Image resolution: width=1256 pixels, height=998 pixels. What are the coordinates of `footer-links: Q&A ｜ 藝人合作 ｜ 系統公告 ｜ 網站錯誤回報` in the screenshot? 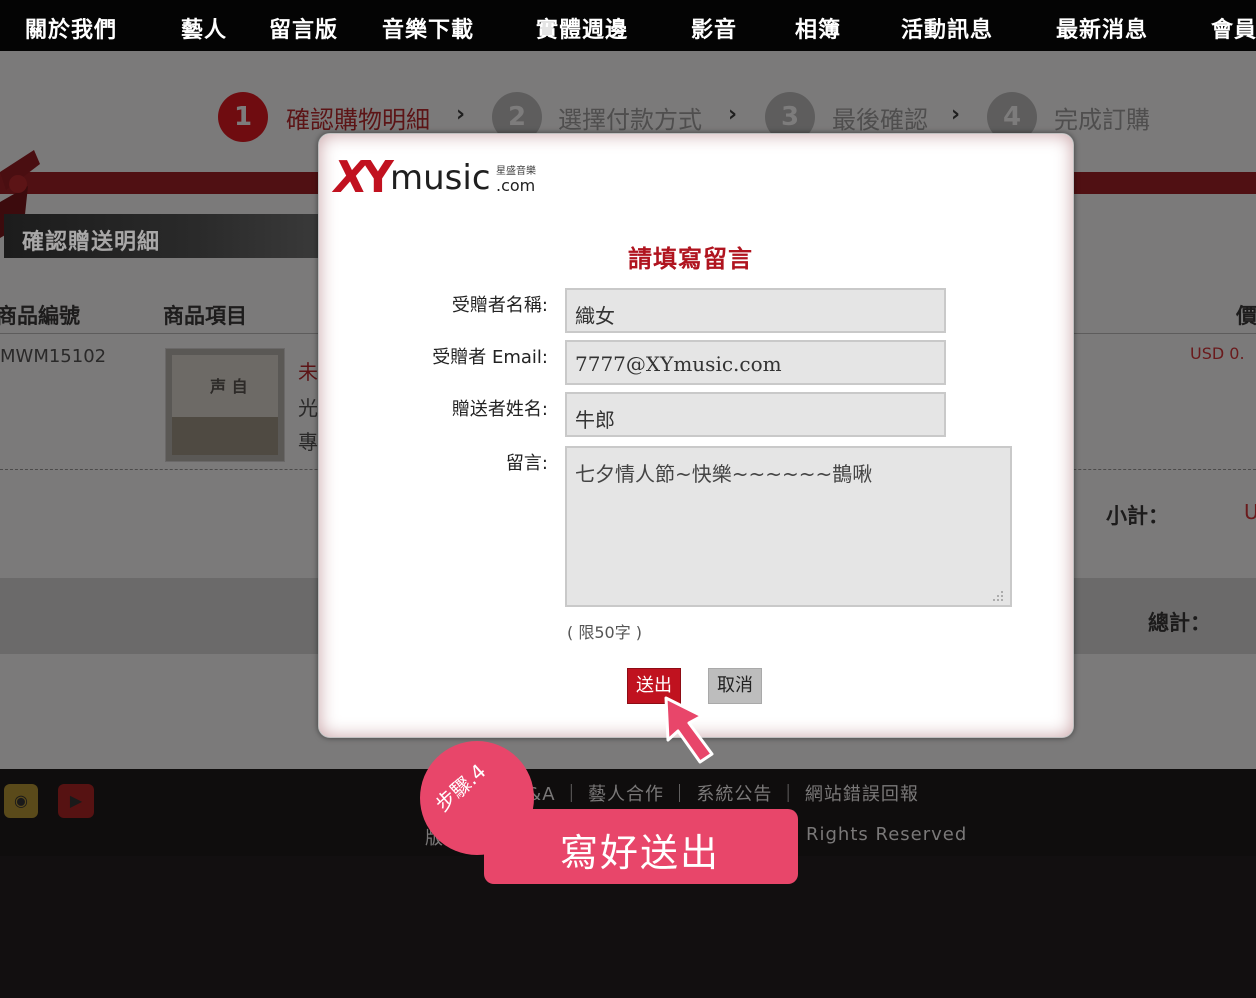 It's located at (715, 793).